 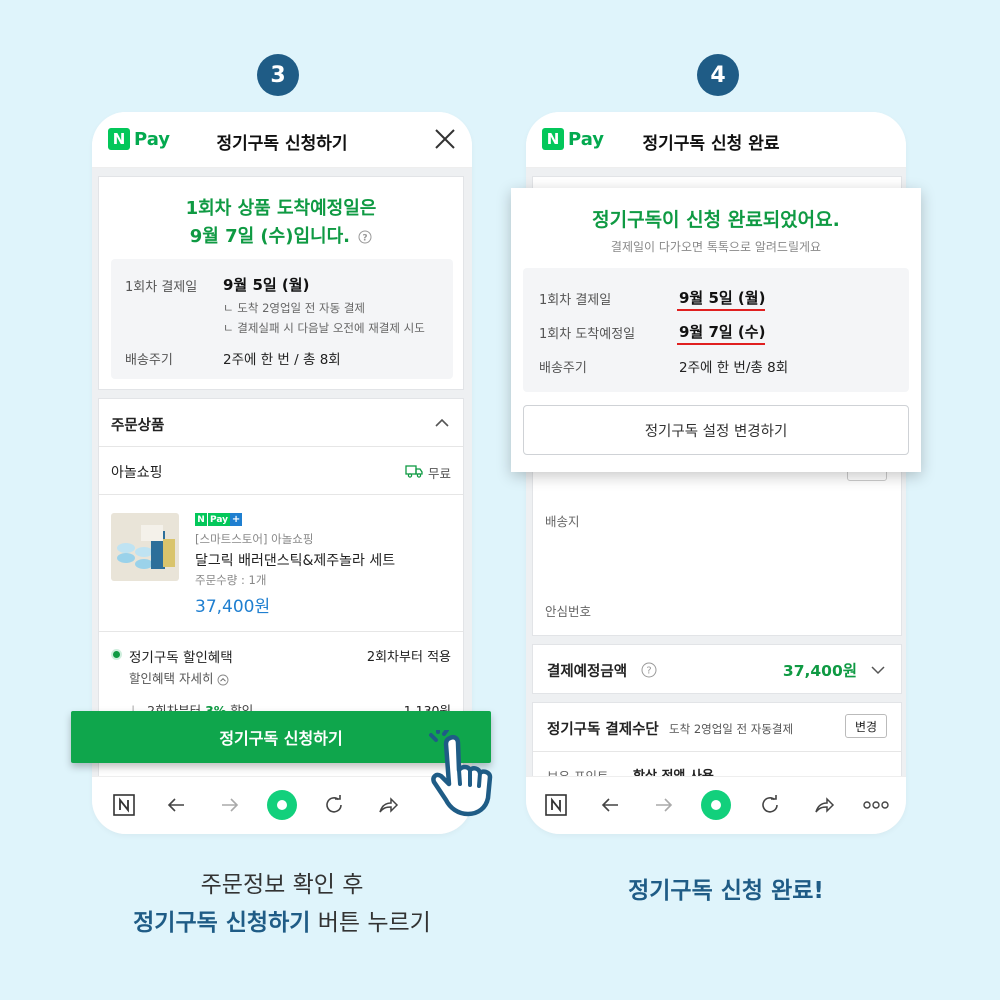 What do you see at coordinates (179, 677) in the screenshot?
I see `benefit-detail-link: 할인혜택 자세히` at bounding box center [179, 677].